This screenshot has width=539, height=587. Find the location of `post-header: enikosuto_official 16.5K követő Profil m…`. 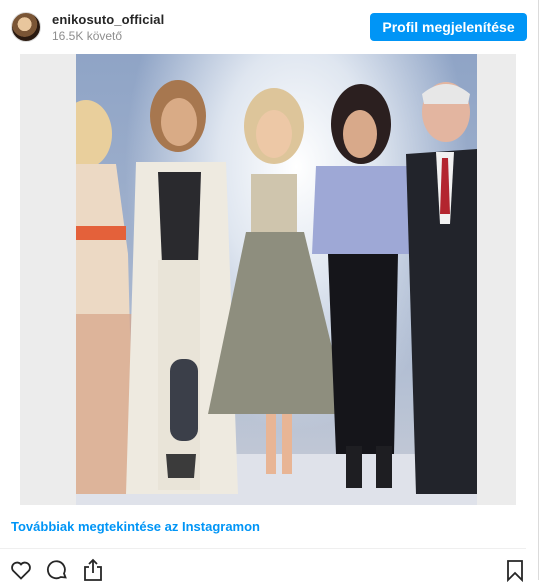

post-header: enikosuto_official 16.5K követő Profil m… is located at coordinates (269, 27).